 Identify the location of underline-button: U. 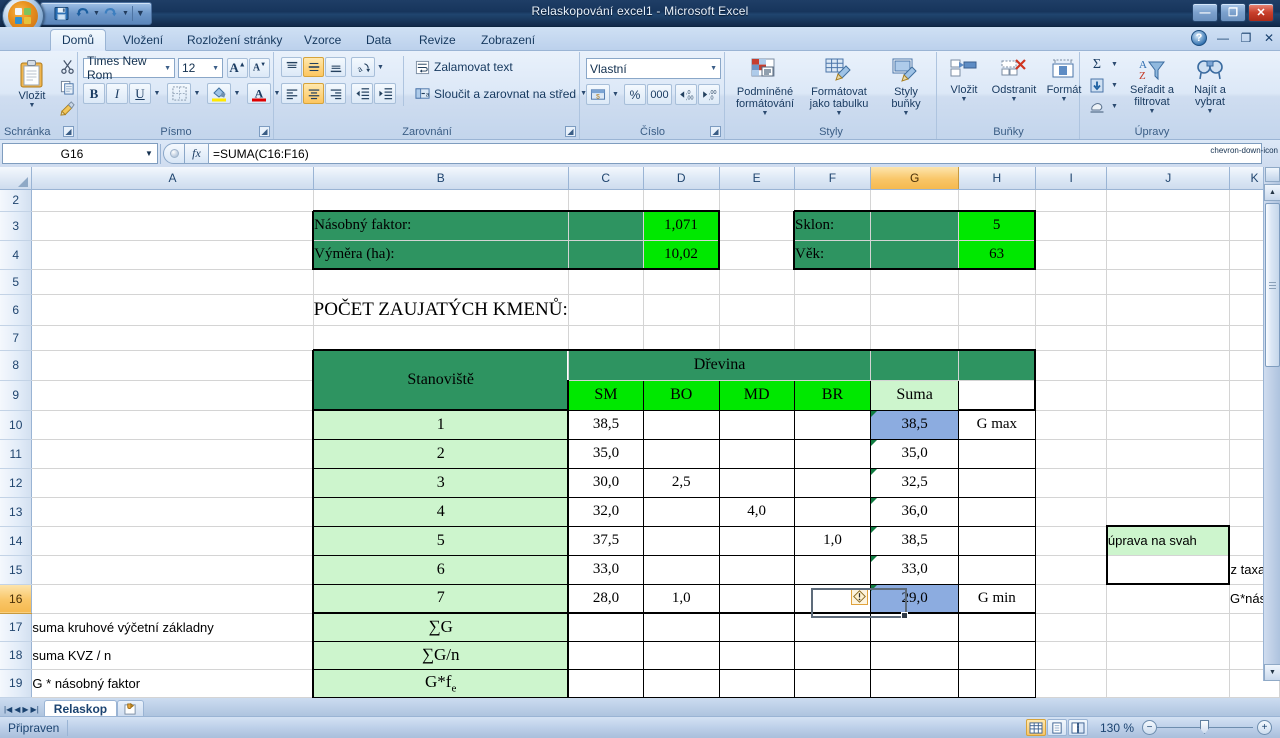
(140, 93).